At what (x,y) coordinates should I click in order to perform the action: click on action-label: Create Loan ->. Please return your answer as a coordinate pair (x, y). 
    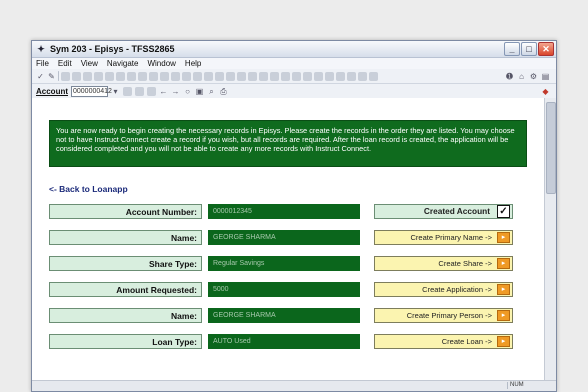
    Looking at the image, I should click on (466, 341).